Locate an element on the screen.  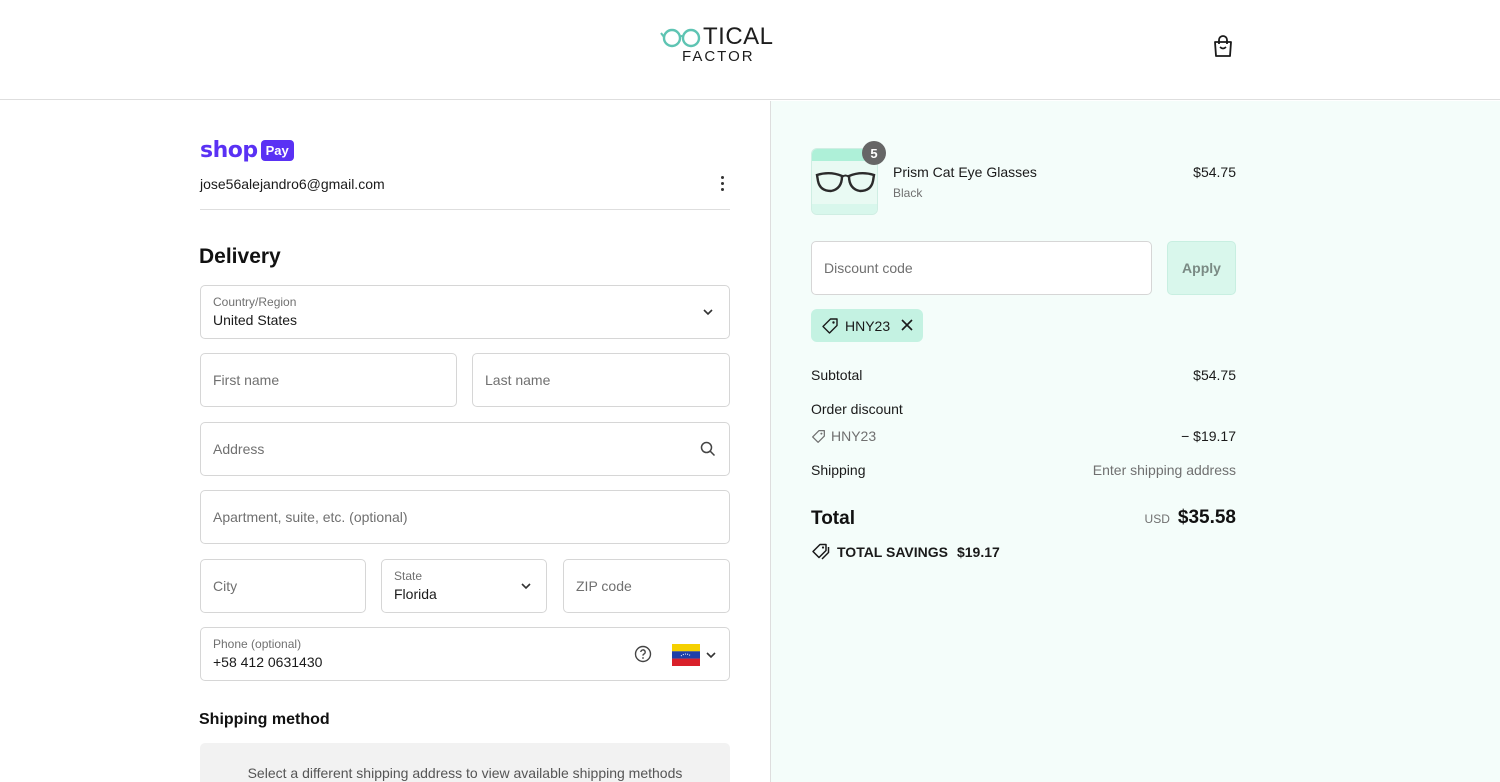
shop-pay-word: shop is located at coordinates (229, 150).